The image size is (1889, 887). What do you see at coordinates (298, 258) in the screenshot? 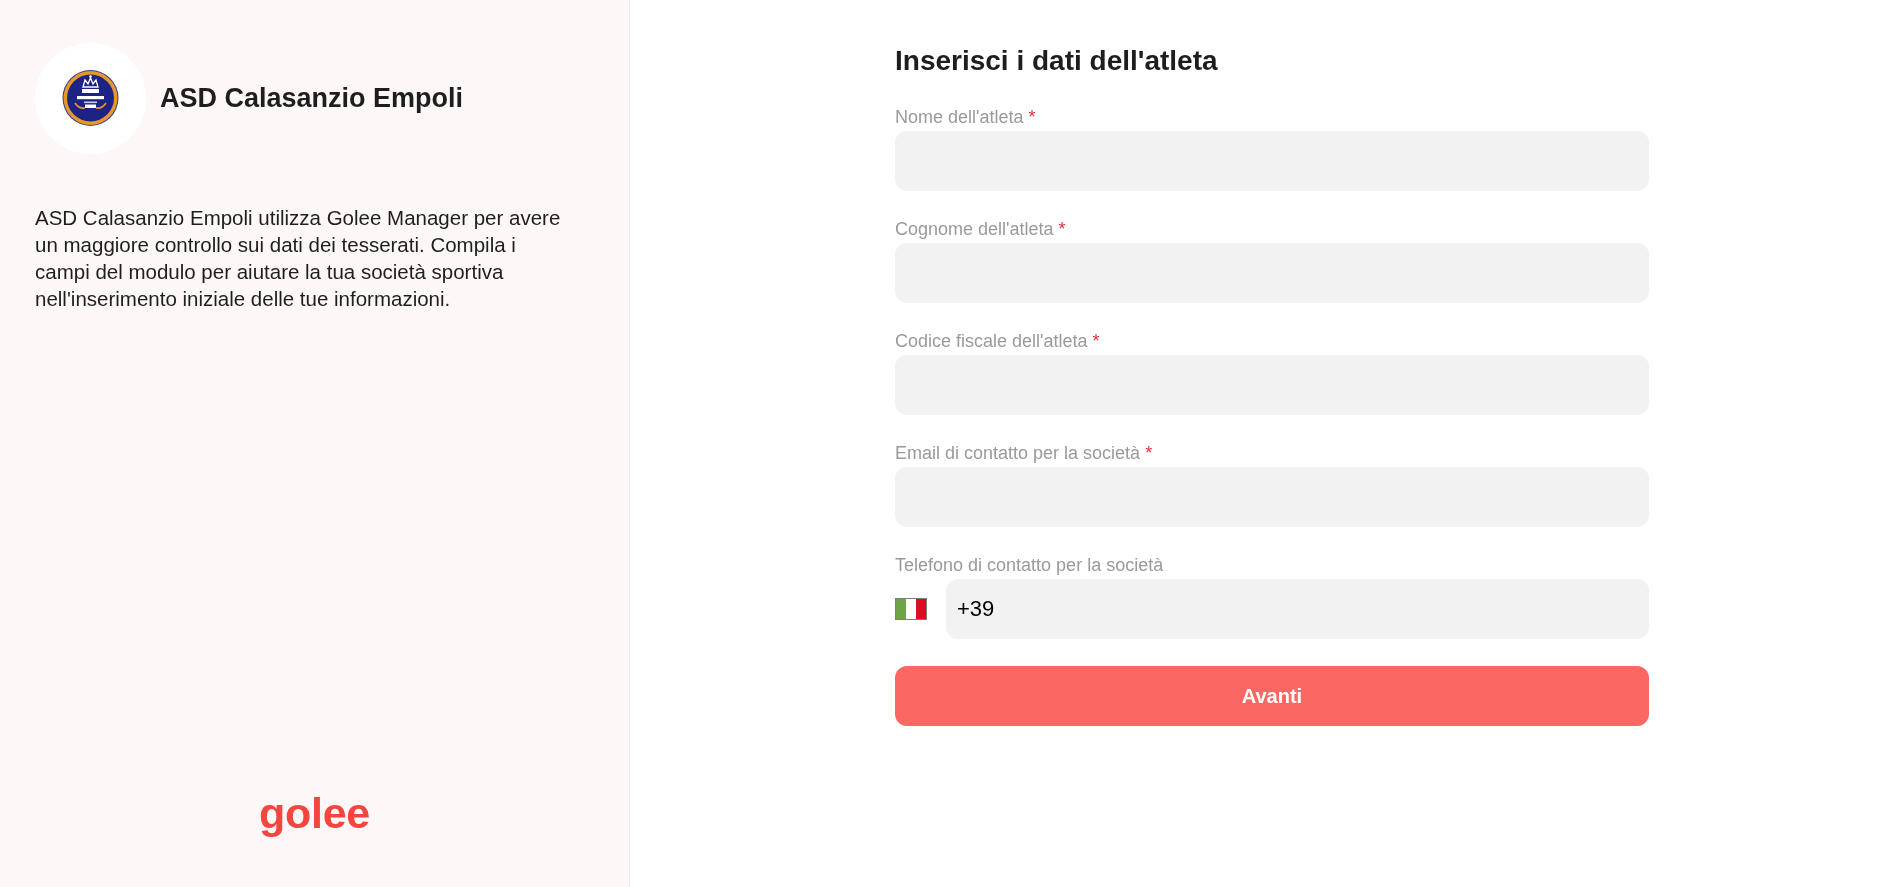
I see `club-description: ASD Calasanzio Empoli utilizza Golee Manager per avere un maggiore controllo sui dati dei tesserati. Compila i campi del modulo per aiutare la tua società sportiva nell'inserimento iniziale delle tue informazioni.` at bounding box center [298, 258].